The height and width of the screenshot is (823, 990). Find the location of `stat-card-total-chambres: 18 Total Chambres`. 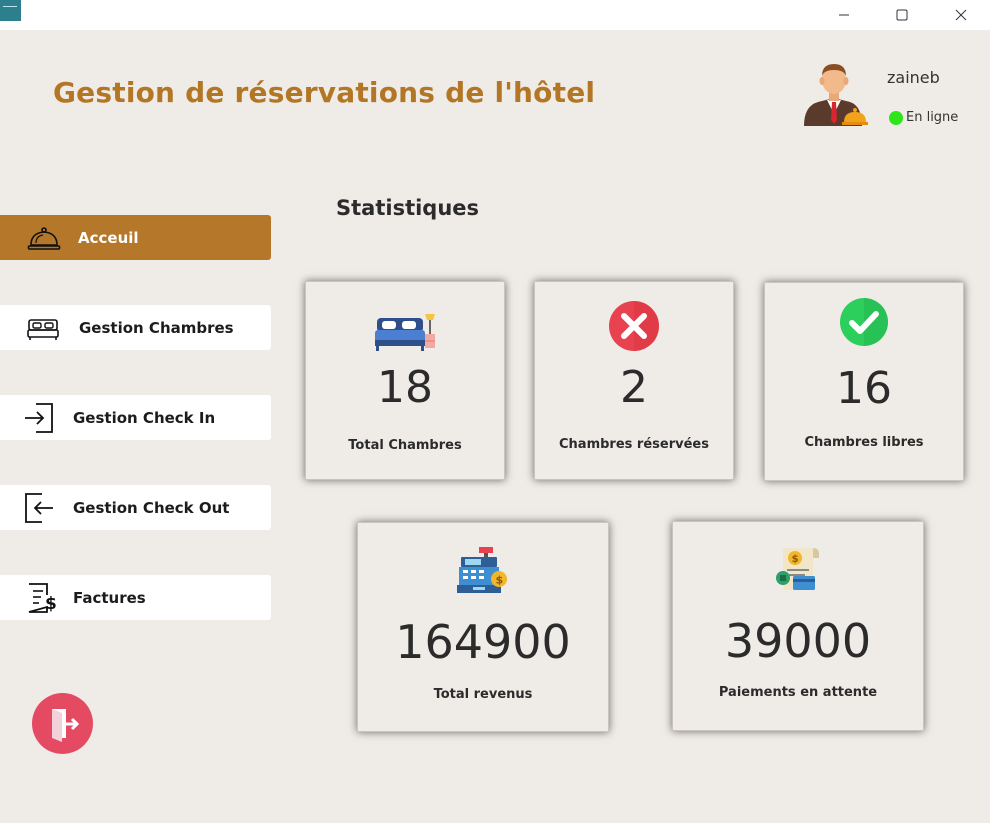

stat-card-total-chambres: 18 Total Chambres is located at coordinates (405, 380).